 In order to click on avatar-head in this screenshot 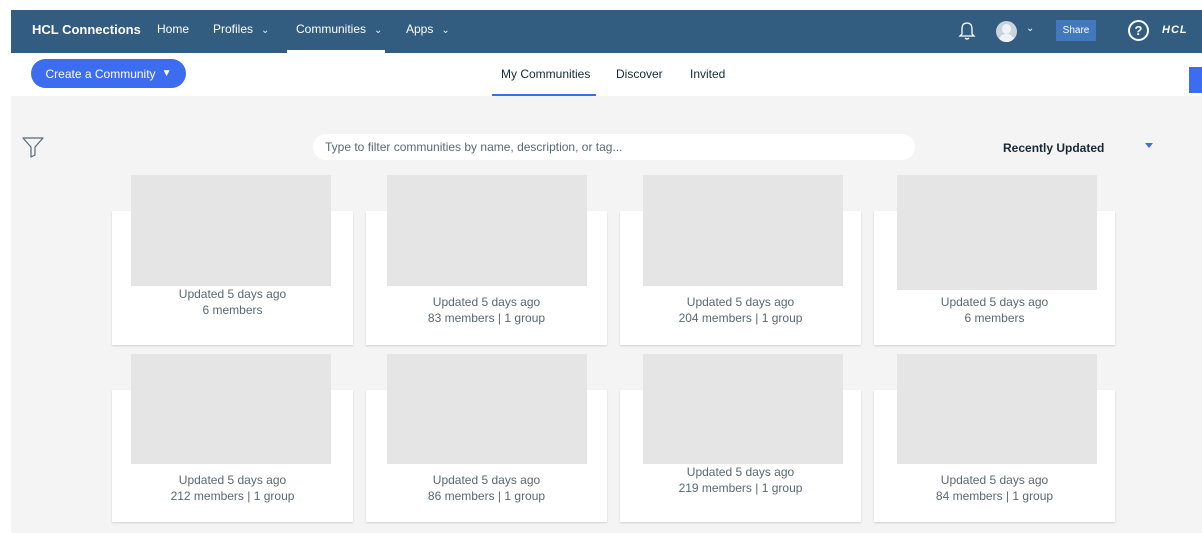, I will do `click(1006, 29)`.